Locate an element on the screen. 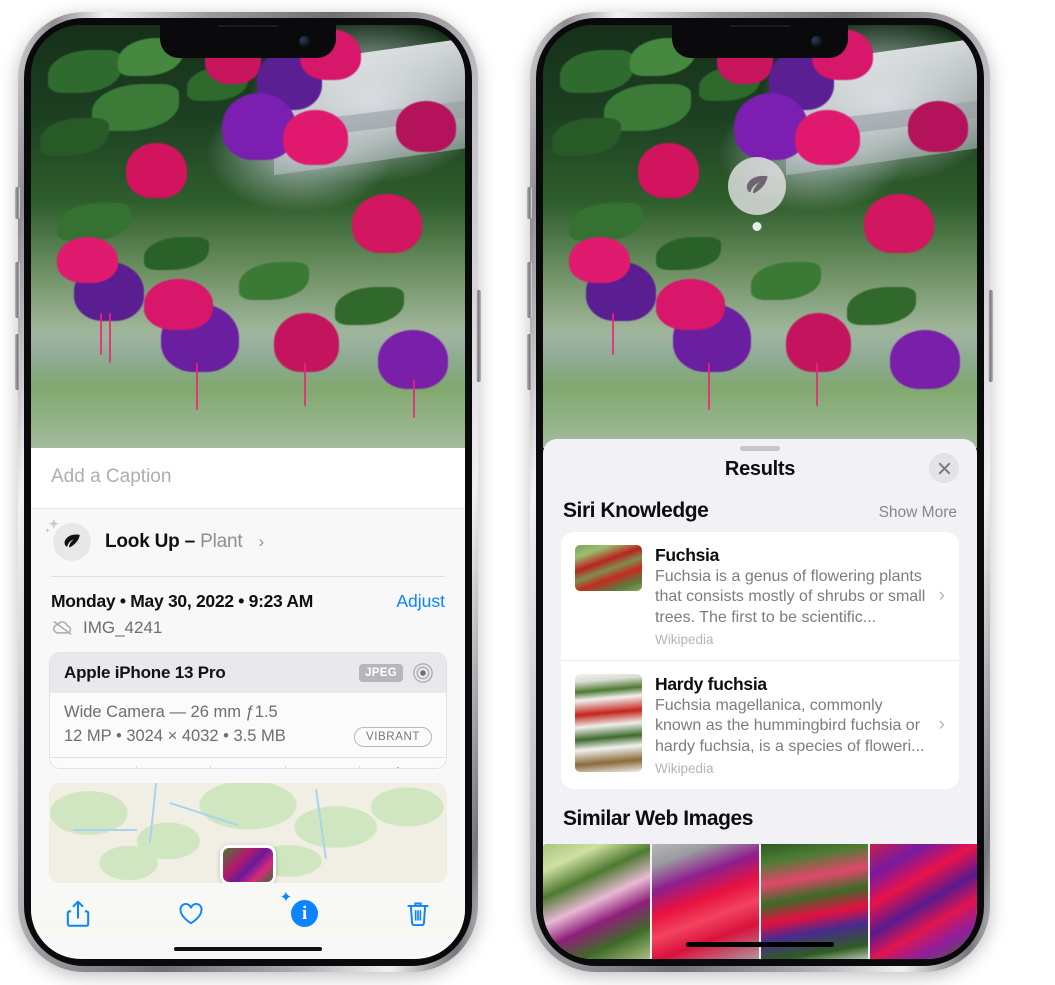 The height and width of the screenshot is (985, 1055). cloud-slash-icon is located at coordinates (62, 628).